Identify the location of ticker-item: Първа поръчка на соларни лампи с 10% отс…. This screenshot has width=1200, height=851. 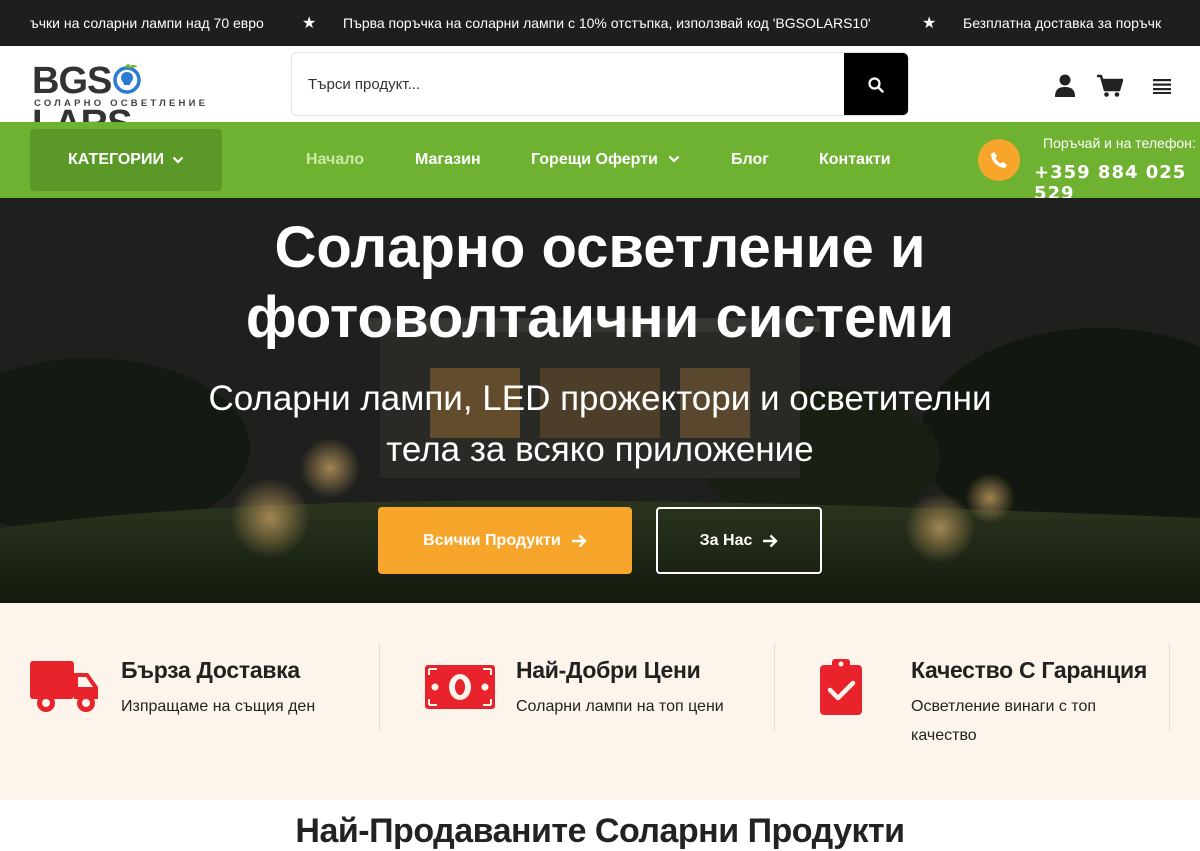
(607, 23).